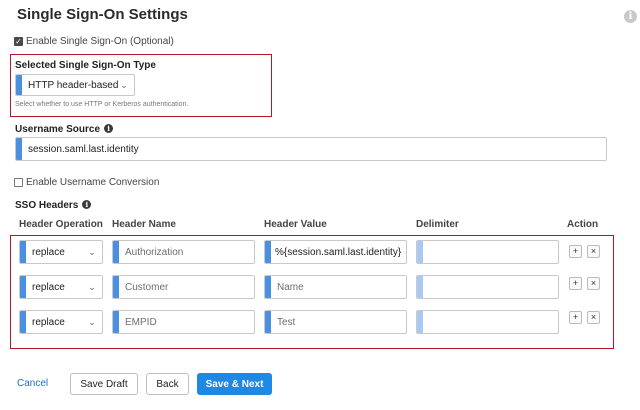 The height and width of the screenshot is (410, 640). I want to click on column-header-delimiter: Delimiter, so click(437, 224).